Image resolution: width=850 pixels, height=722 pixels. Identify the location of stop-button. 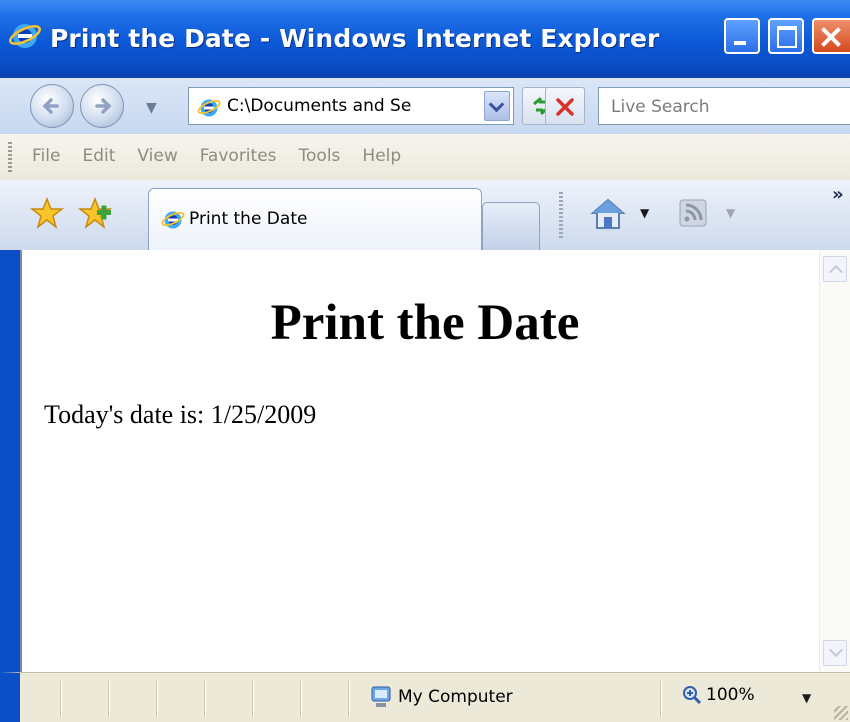
(565, 106).